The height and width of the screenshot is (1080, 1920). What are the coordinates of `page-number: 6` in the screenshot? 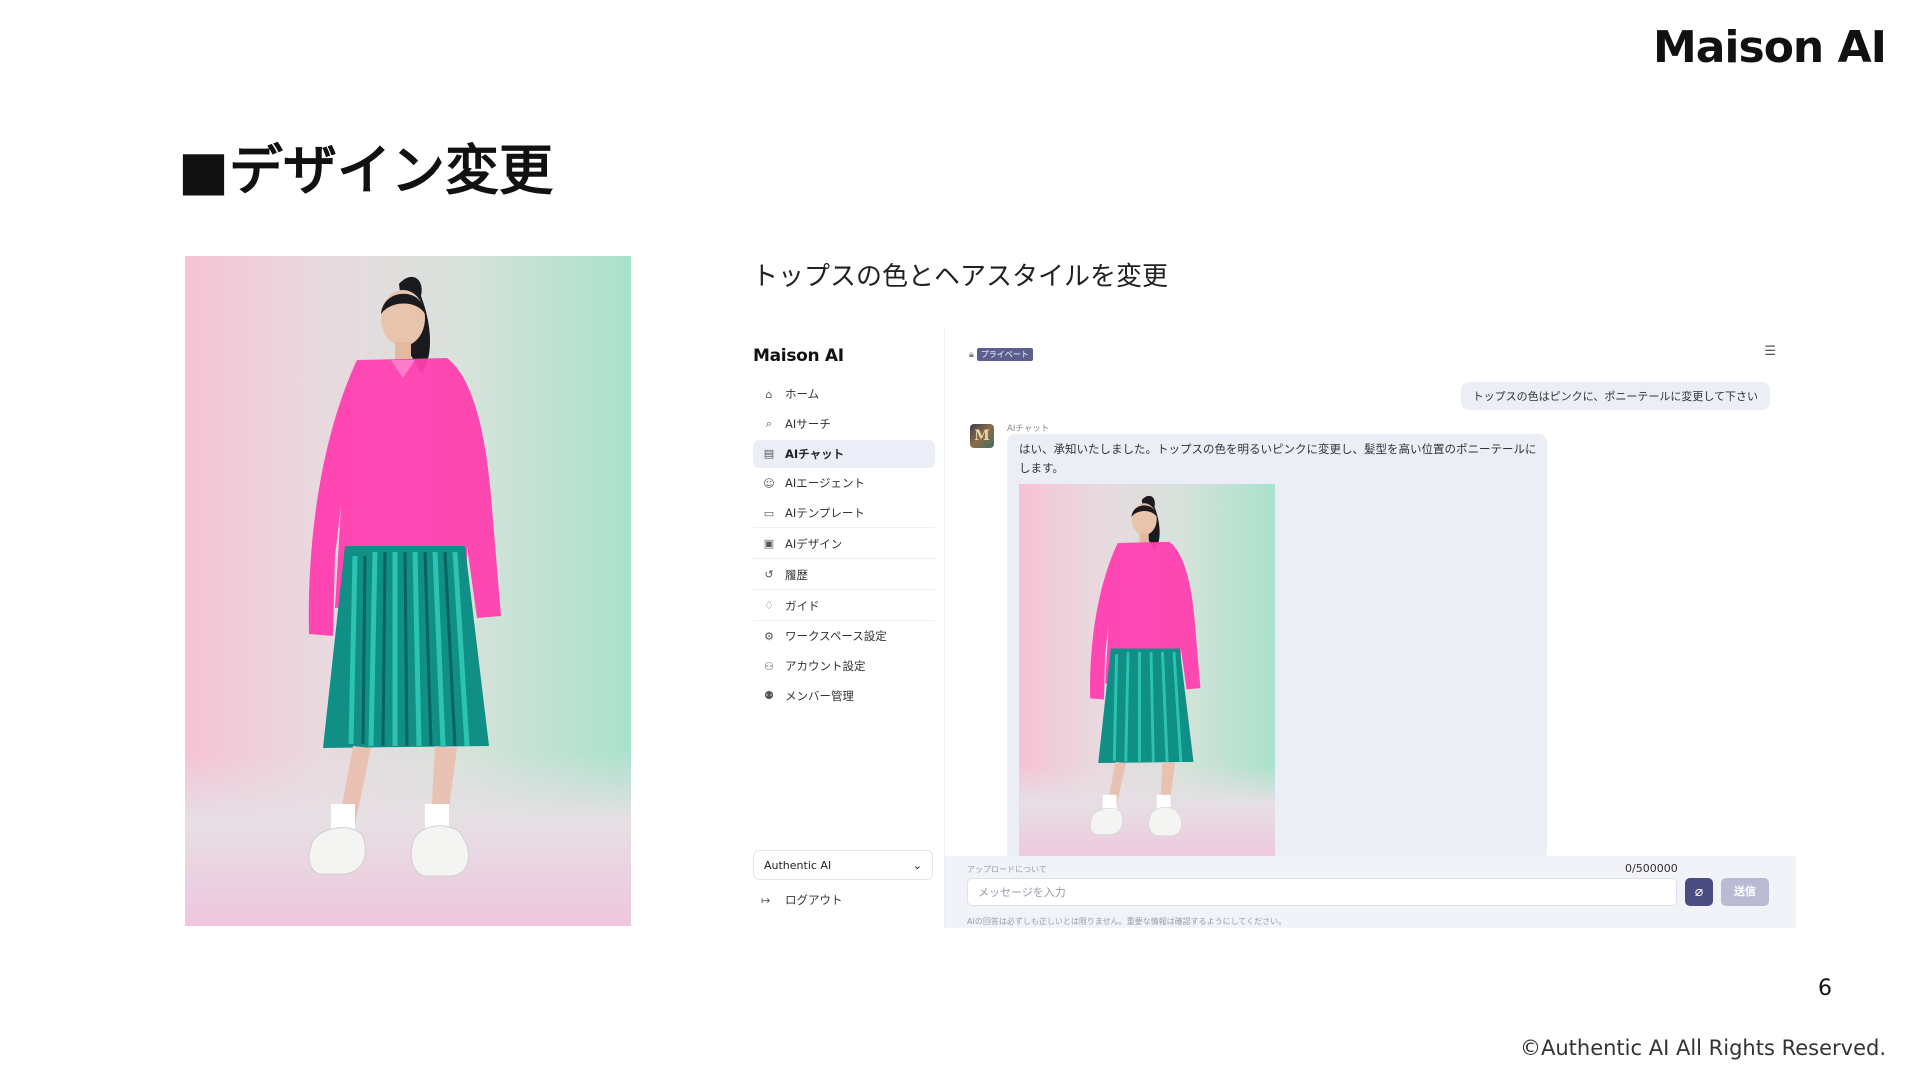 It's located at (1825, 988).